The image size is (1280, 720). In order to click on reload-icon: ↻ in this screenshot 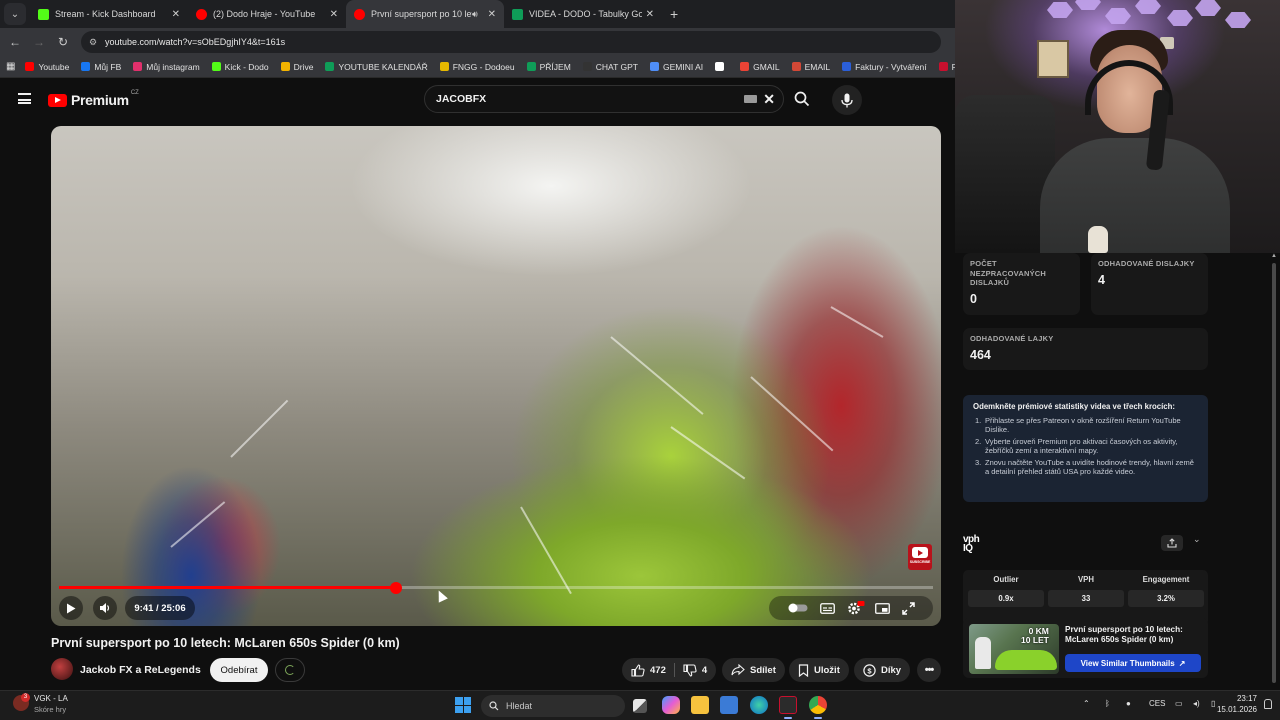, I will do `click(63, 42)`.